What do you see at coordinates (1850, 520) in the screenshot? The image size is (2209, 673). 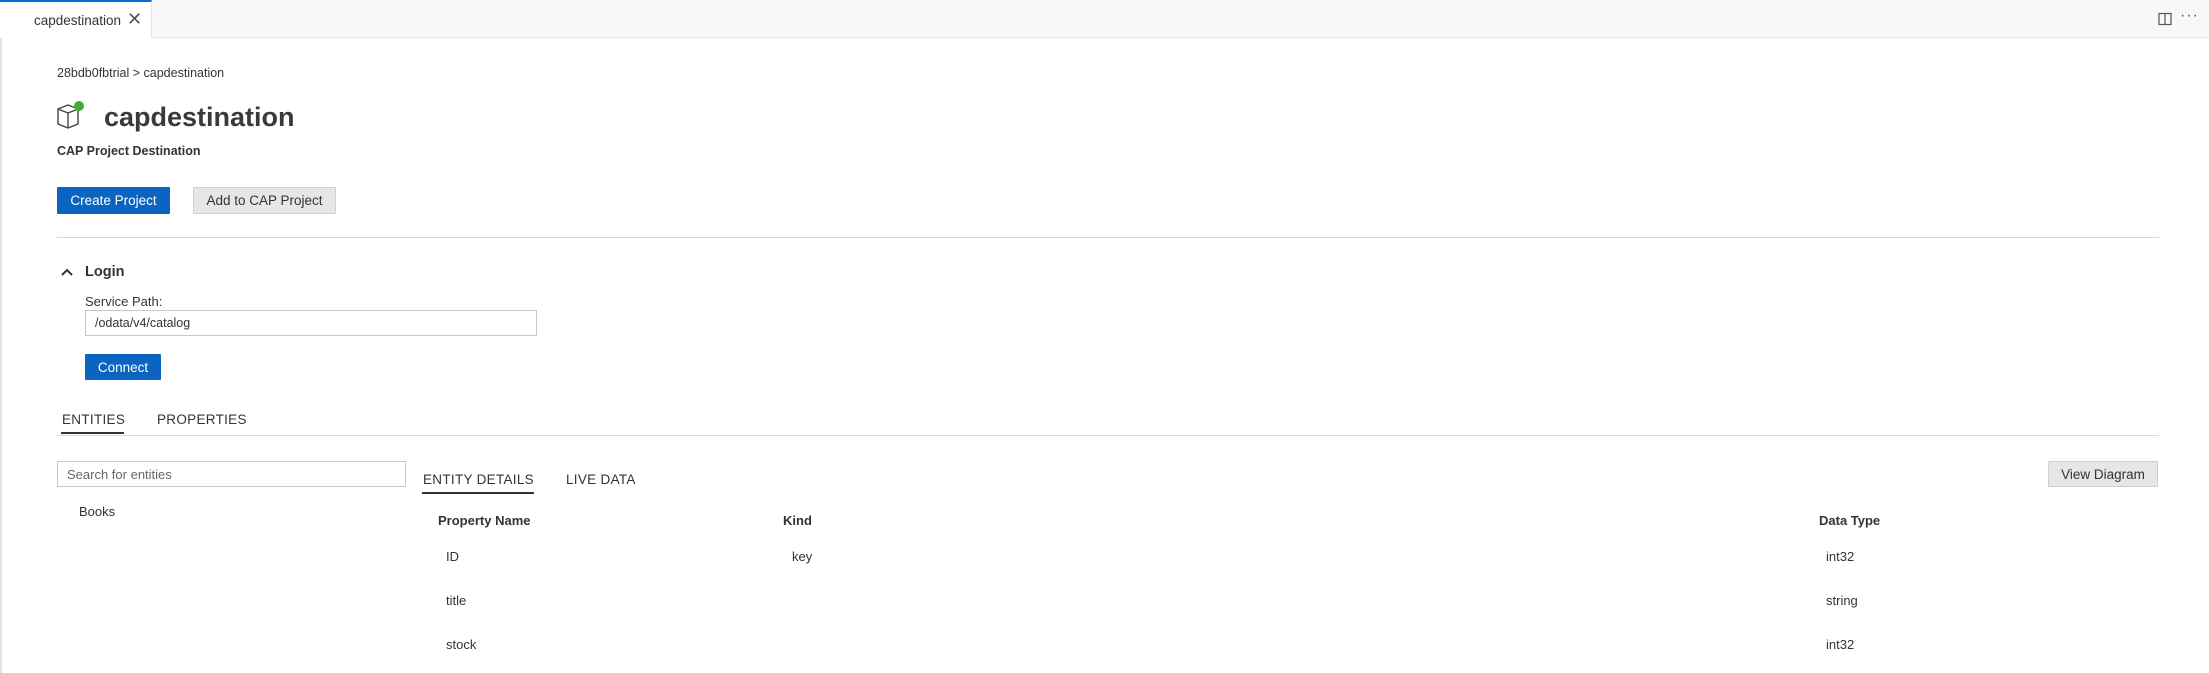 I see `column-header-data-type: Data Type` at bounding box center [1850, 520].